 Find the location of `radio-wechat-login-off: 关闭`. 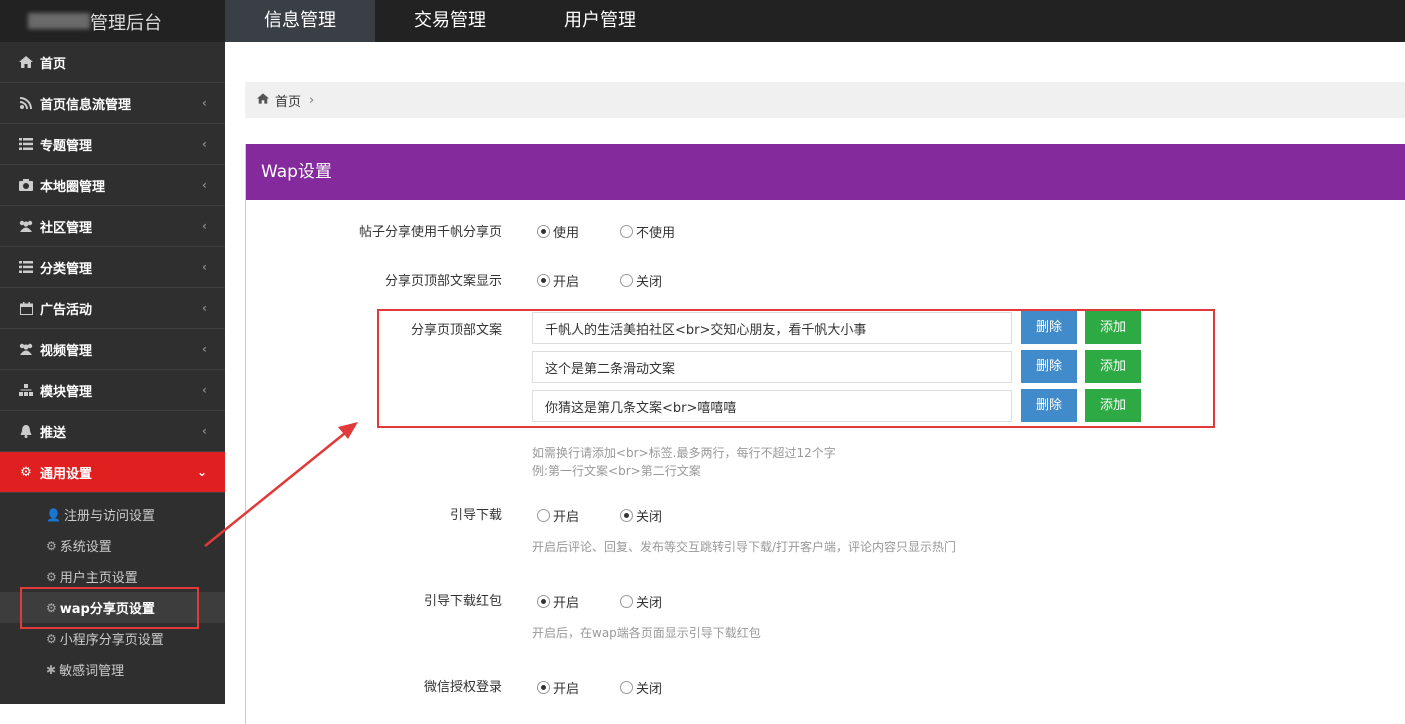

radio-wechat-login-off: 关闭 is located at coordinates (641, 687).